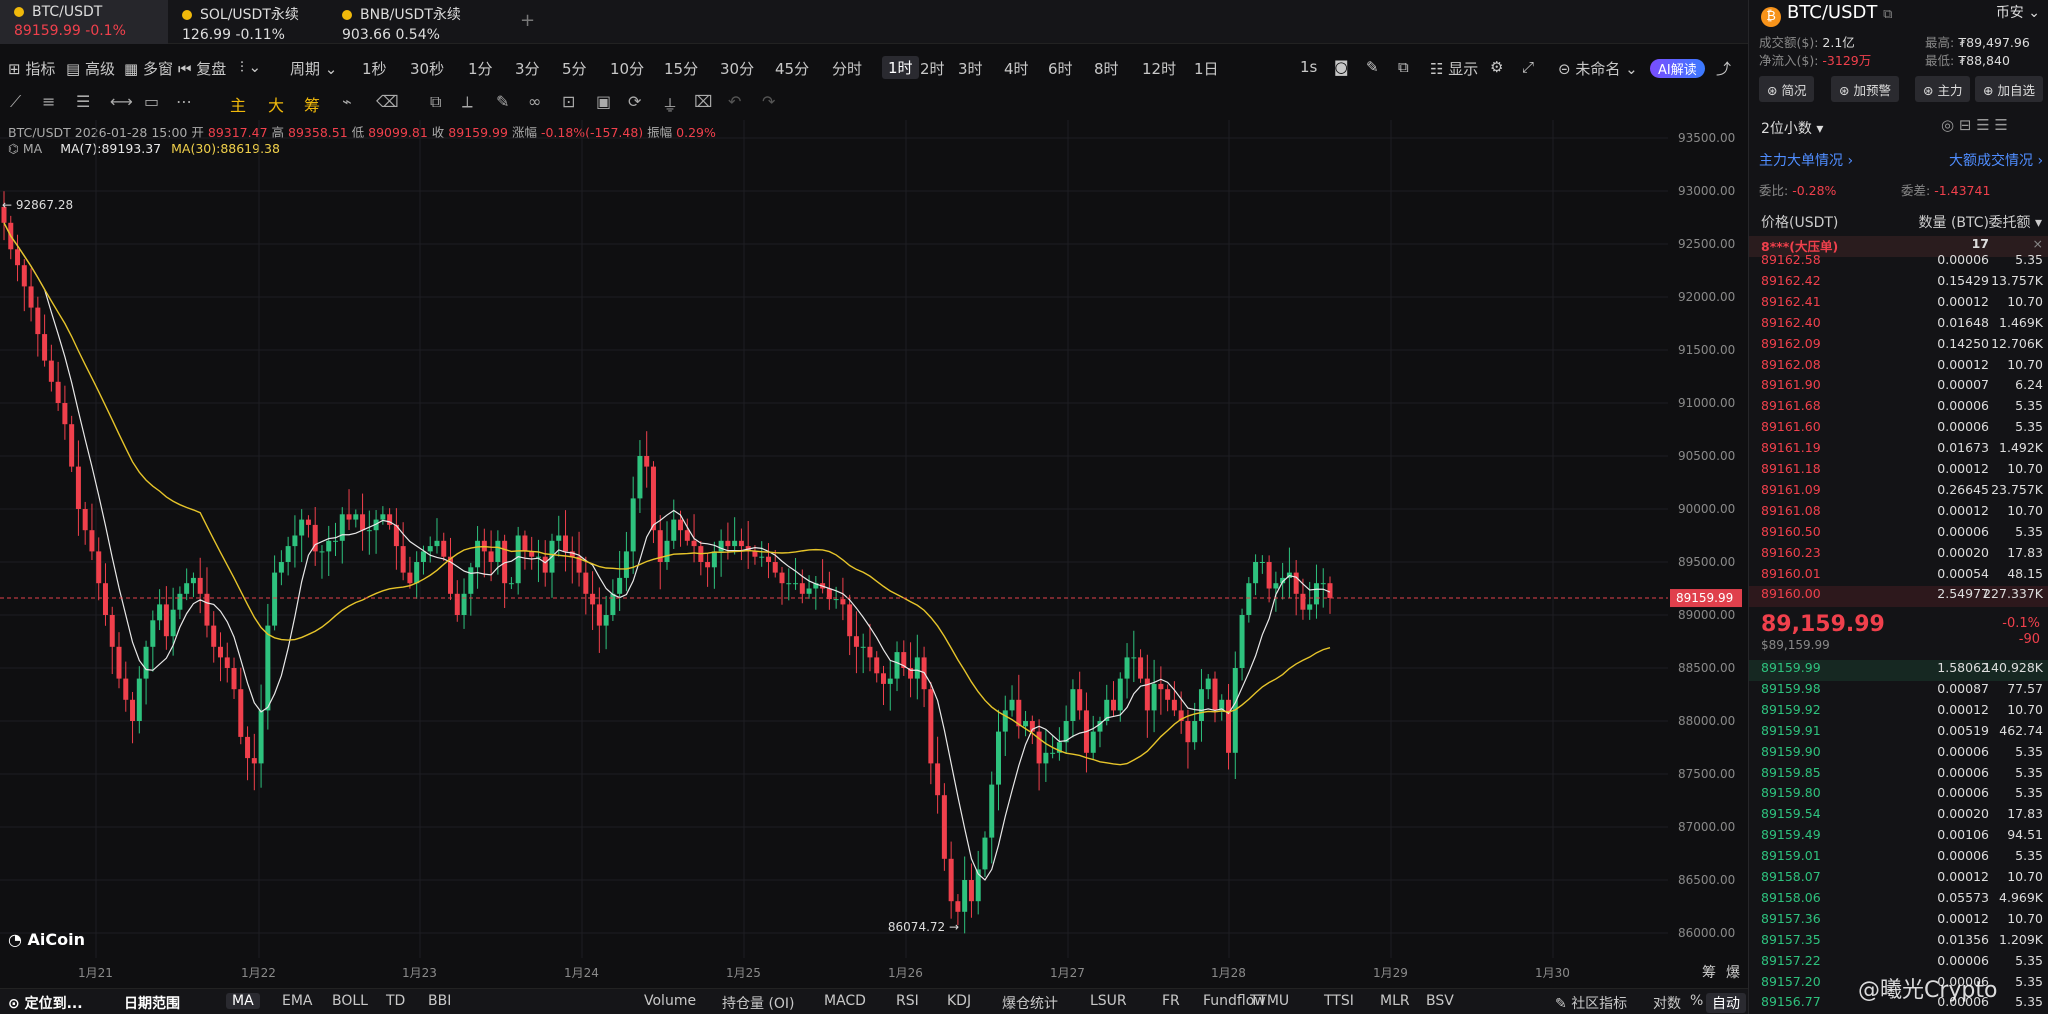 This screenshot has height=1014, width=2048. I want to click on bid-row: 89159.99 1.58062 140.928K, so click(1898, 670).